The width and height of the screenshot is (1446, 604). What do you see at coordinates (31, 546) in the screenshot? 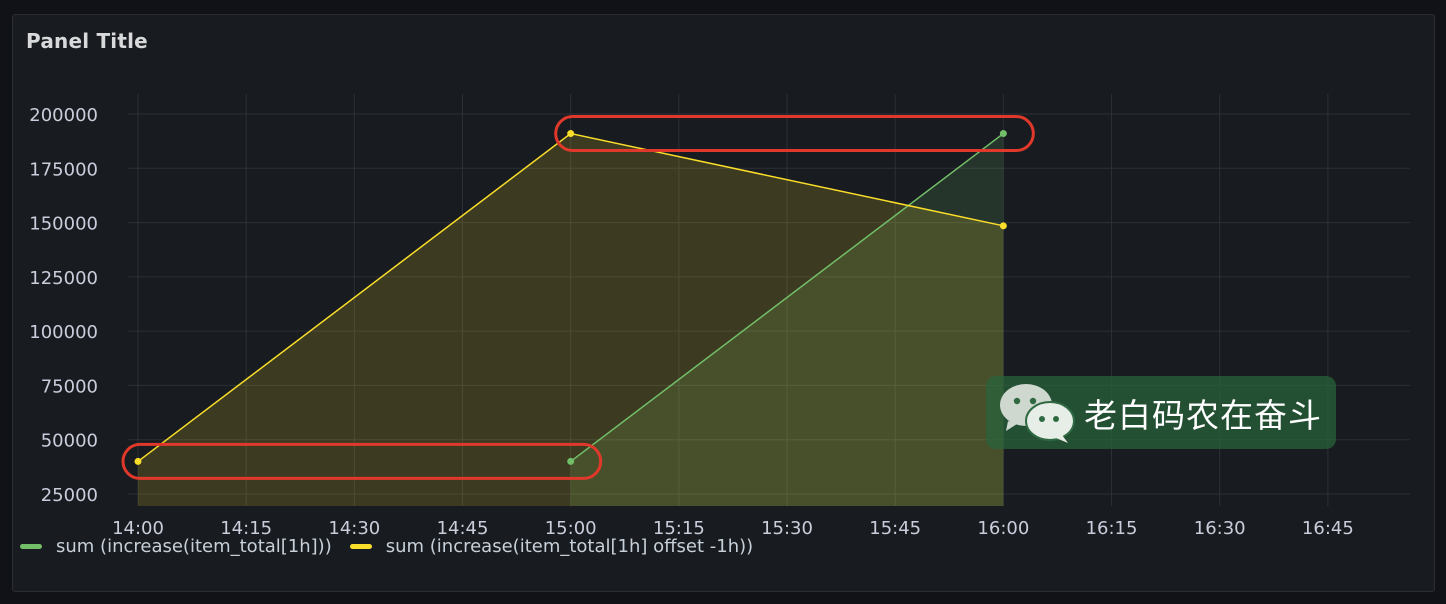
I see `legend-swatch-green` at bounding box center [31, 546].